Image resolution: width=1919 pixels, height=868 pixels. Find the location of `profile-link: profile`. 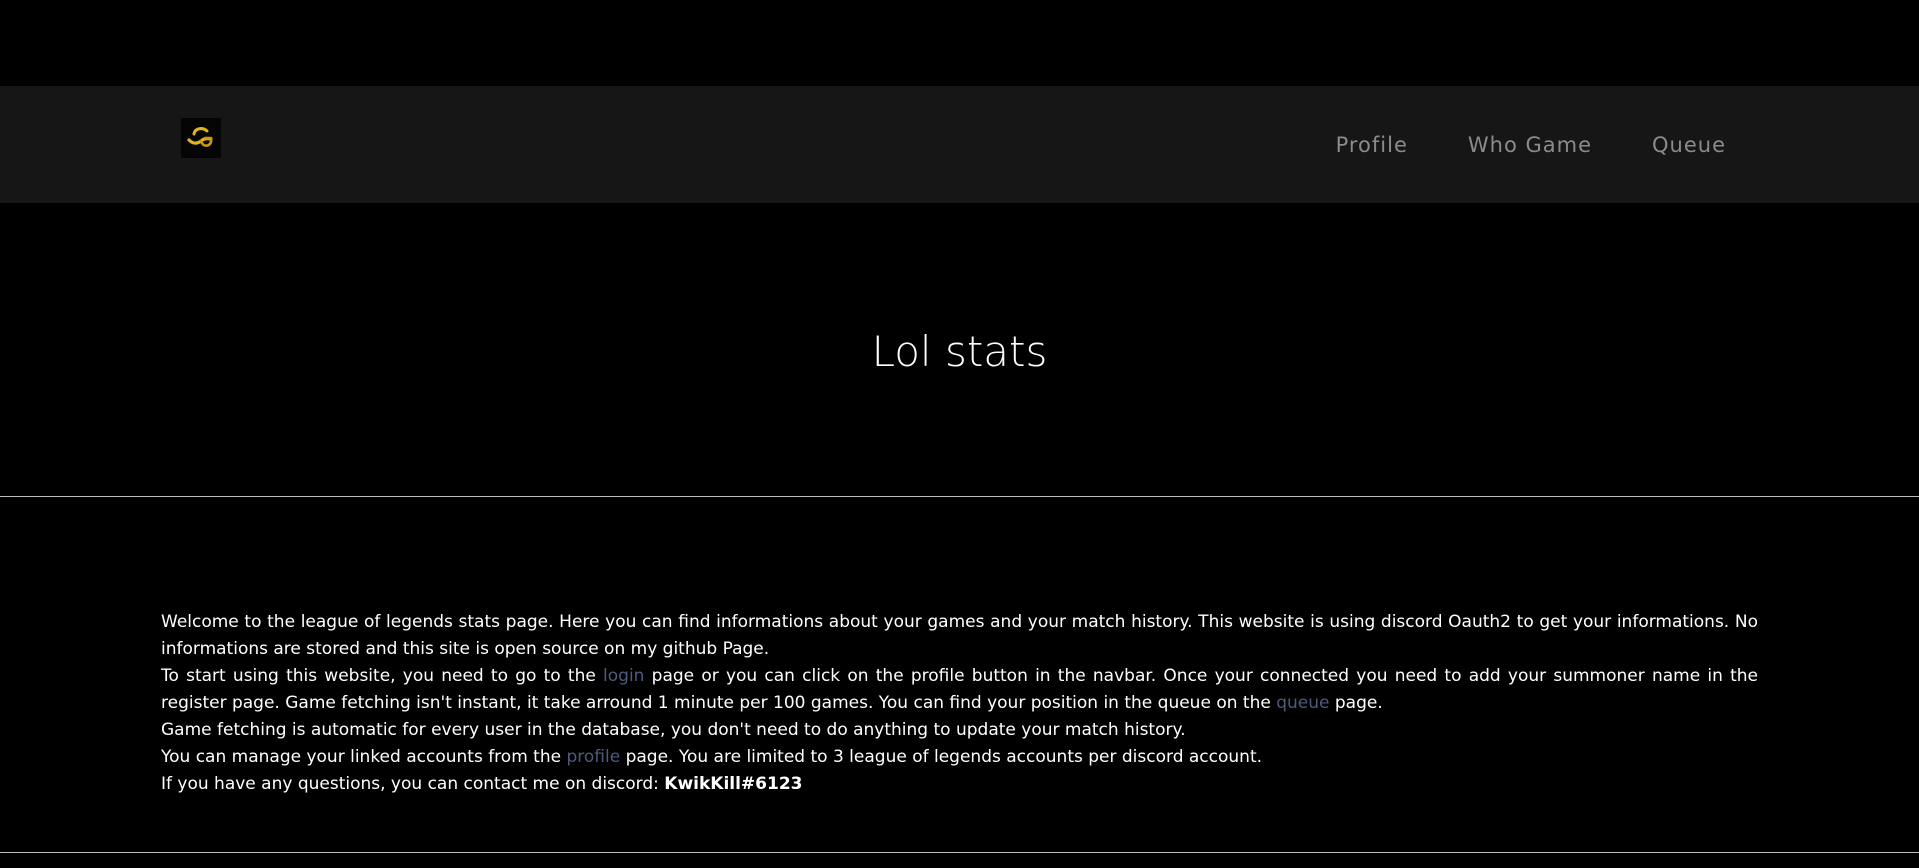

profile-link: profile is located at coordinates (593, 757).